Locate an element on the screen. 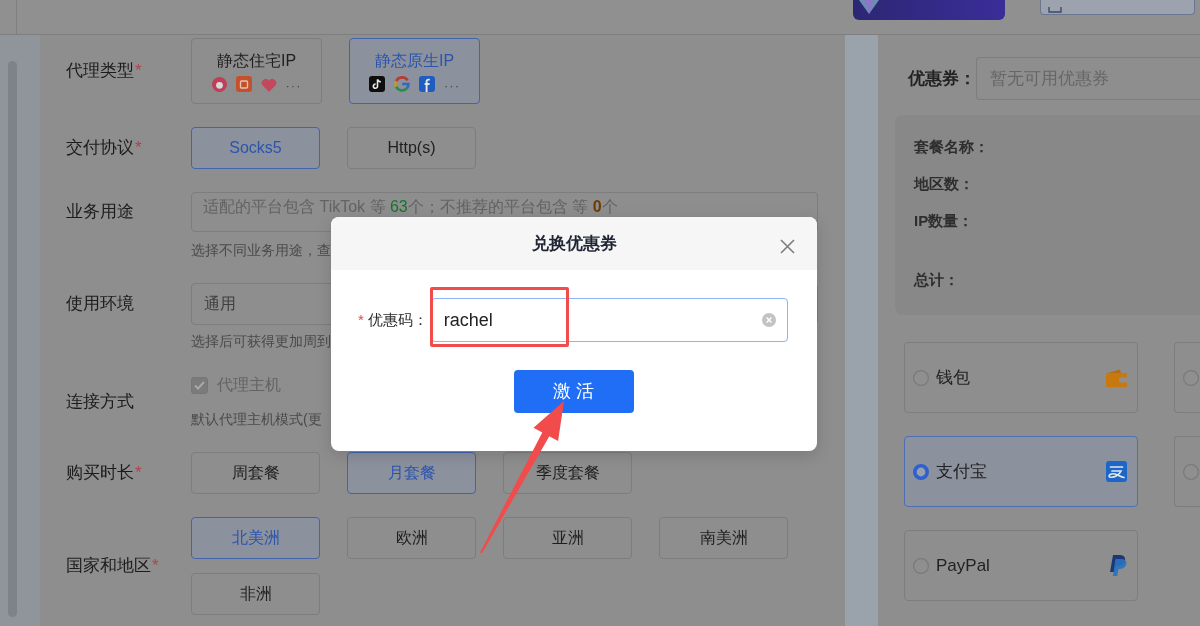 This screenshot has width=1200, height=626. field-label: * 优惠码： is located at coordinates (393, 319).